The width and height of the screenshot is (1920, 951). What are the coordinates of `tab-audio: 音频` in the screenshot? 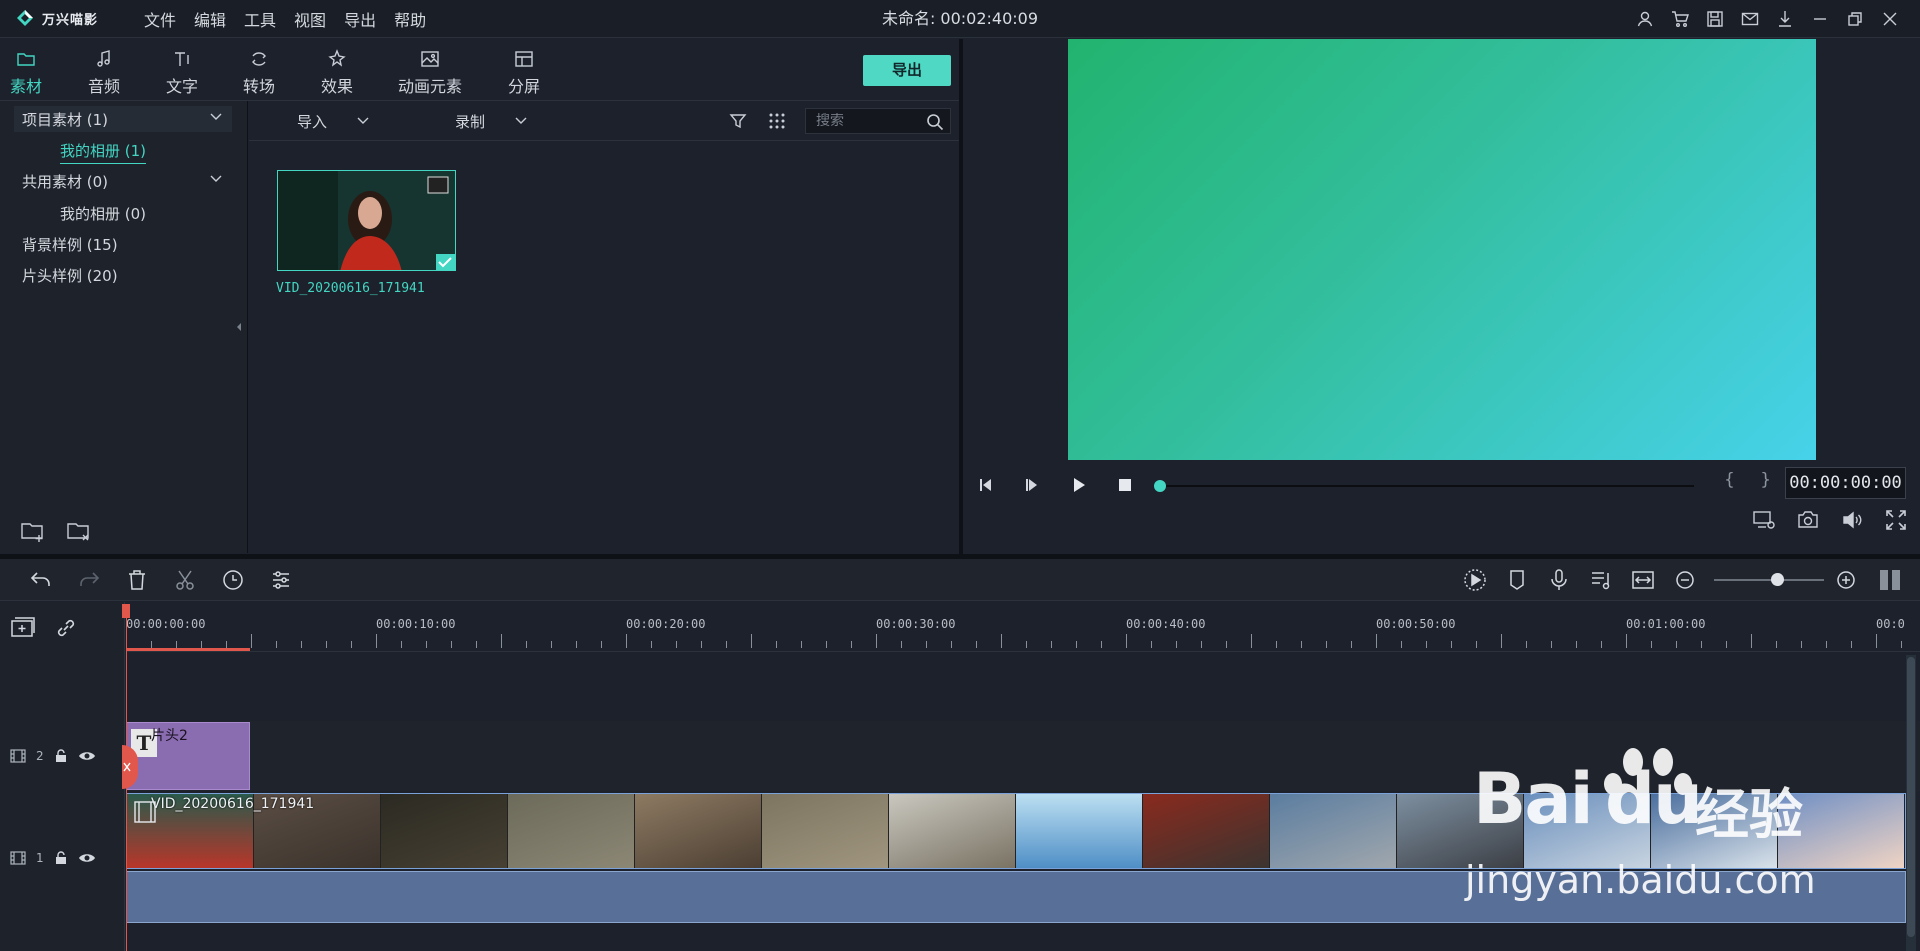 It's located at (104, 73).